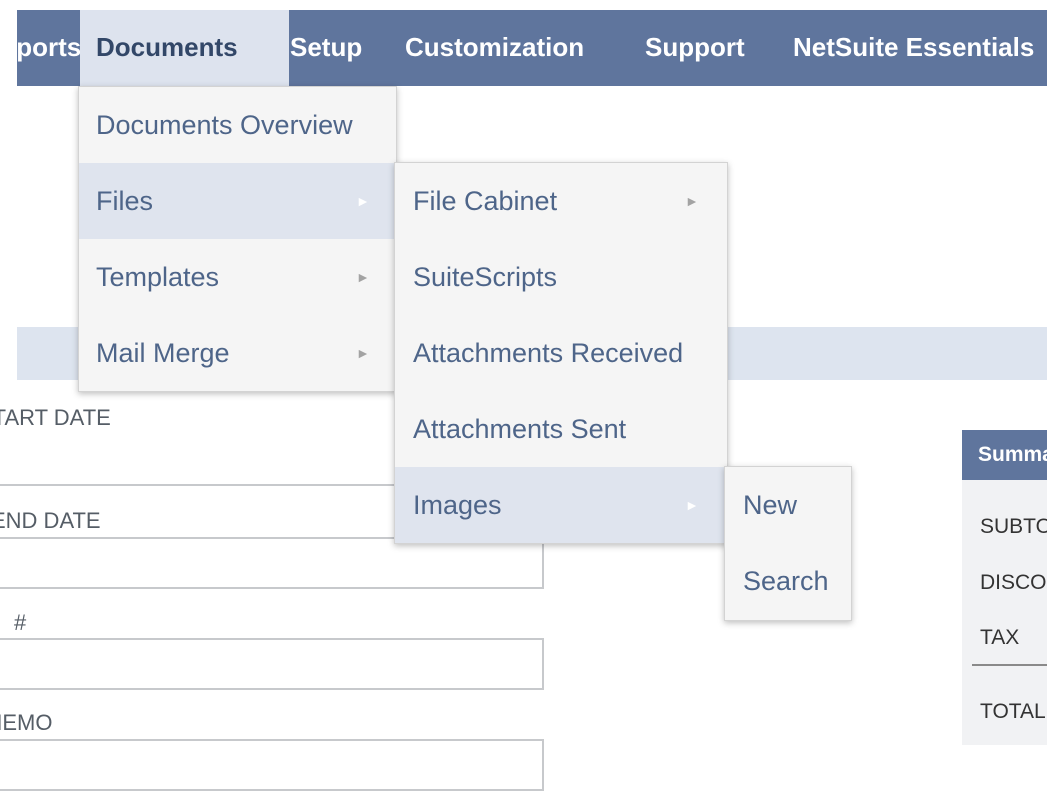 Image resolution: width=1062 pixels, height=791 pixels. Describe the element at coordinates (560, 505) in the screenshot. I see `menu-item-images: Images ►` at that location.